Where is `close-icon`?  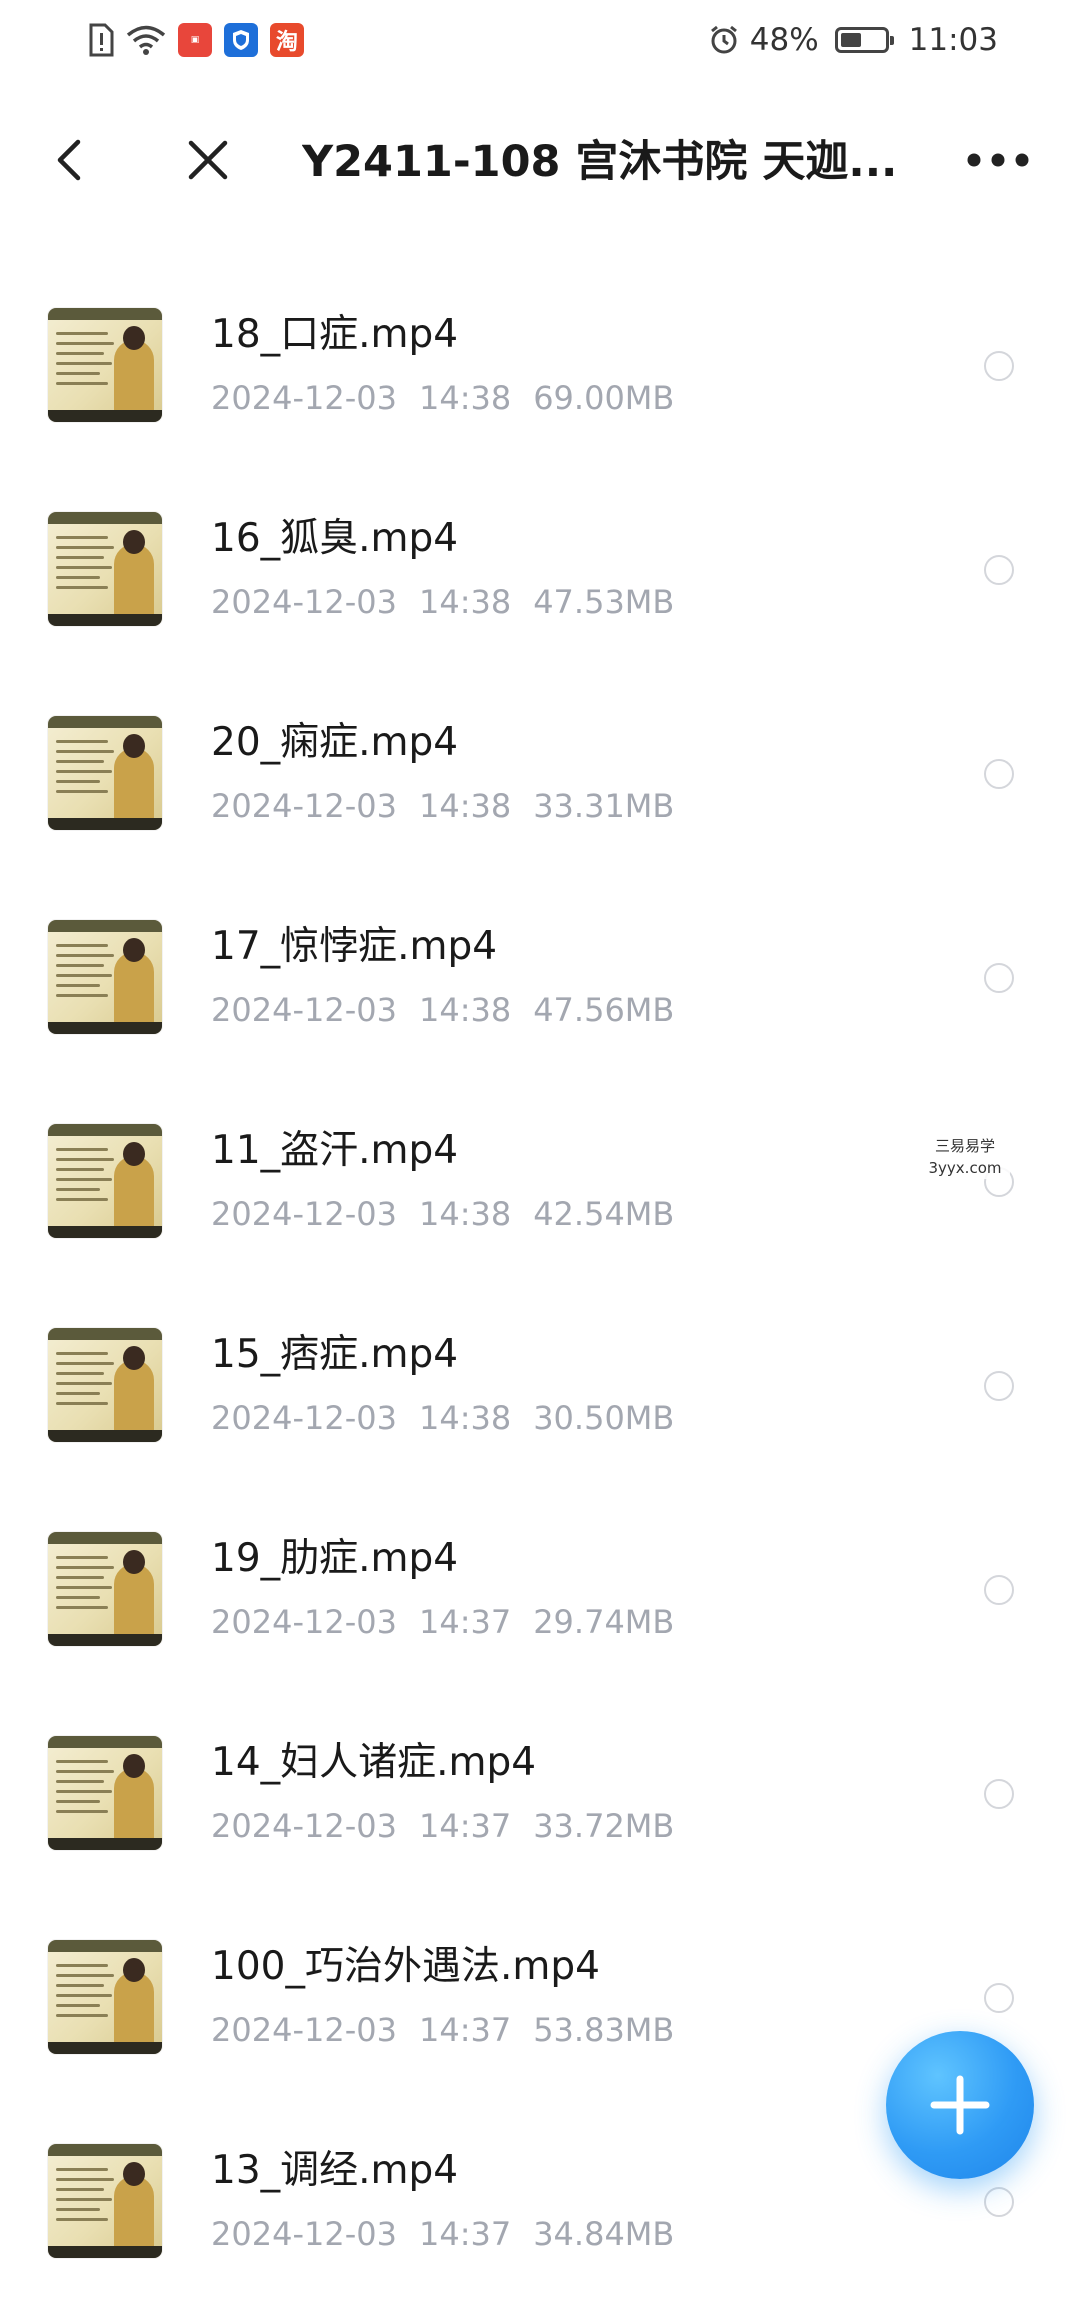 close-icon is located at coordinates (208, 160).